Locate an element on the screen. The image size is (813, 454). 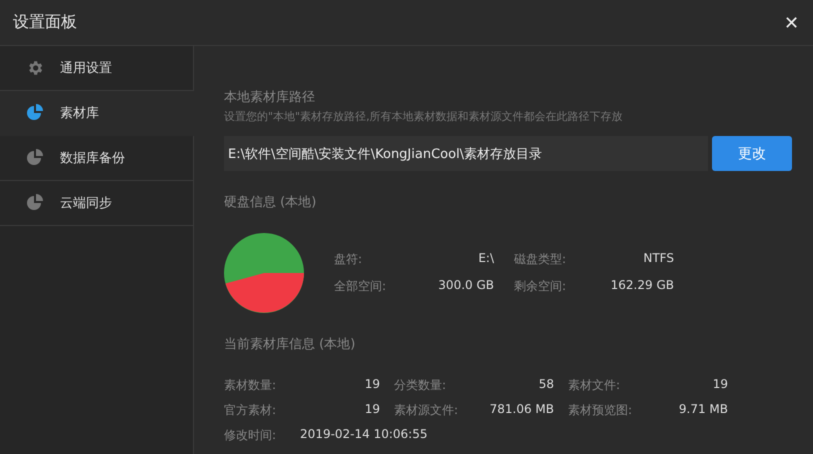
field-value: 9.71 MB is located at coordinates (703, 410).